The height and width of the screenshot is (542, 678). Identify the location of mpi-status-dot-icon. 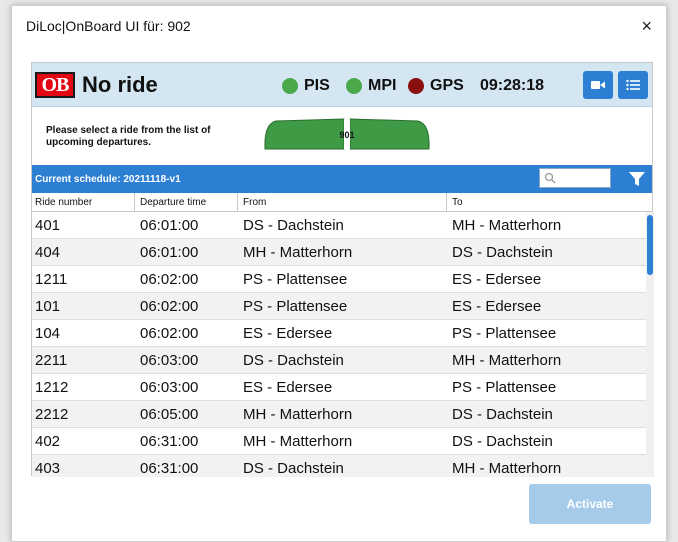
(354, 86).